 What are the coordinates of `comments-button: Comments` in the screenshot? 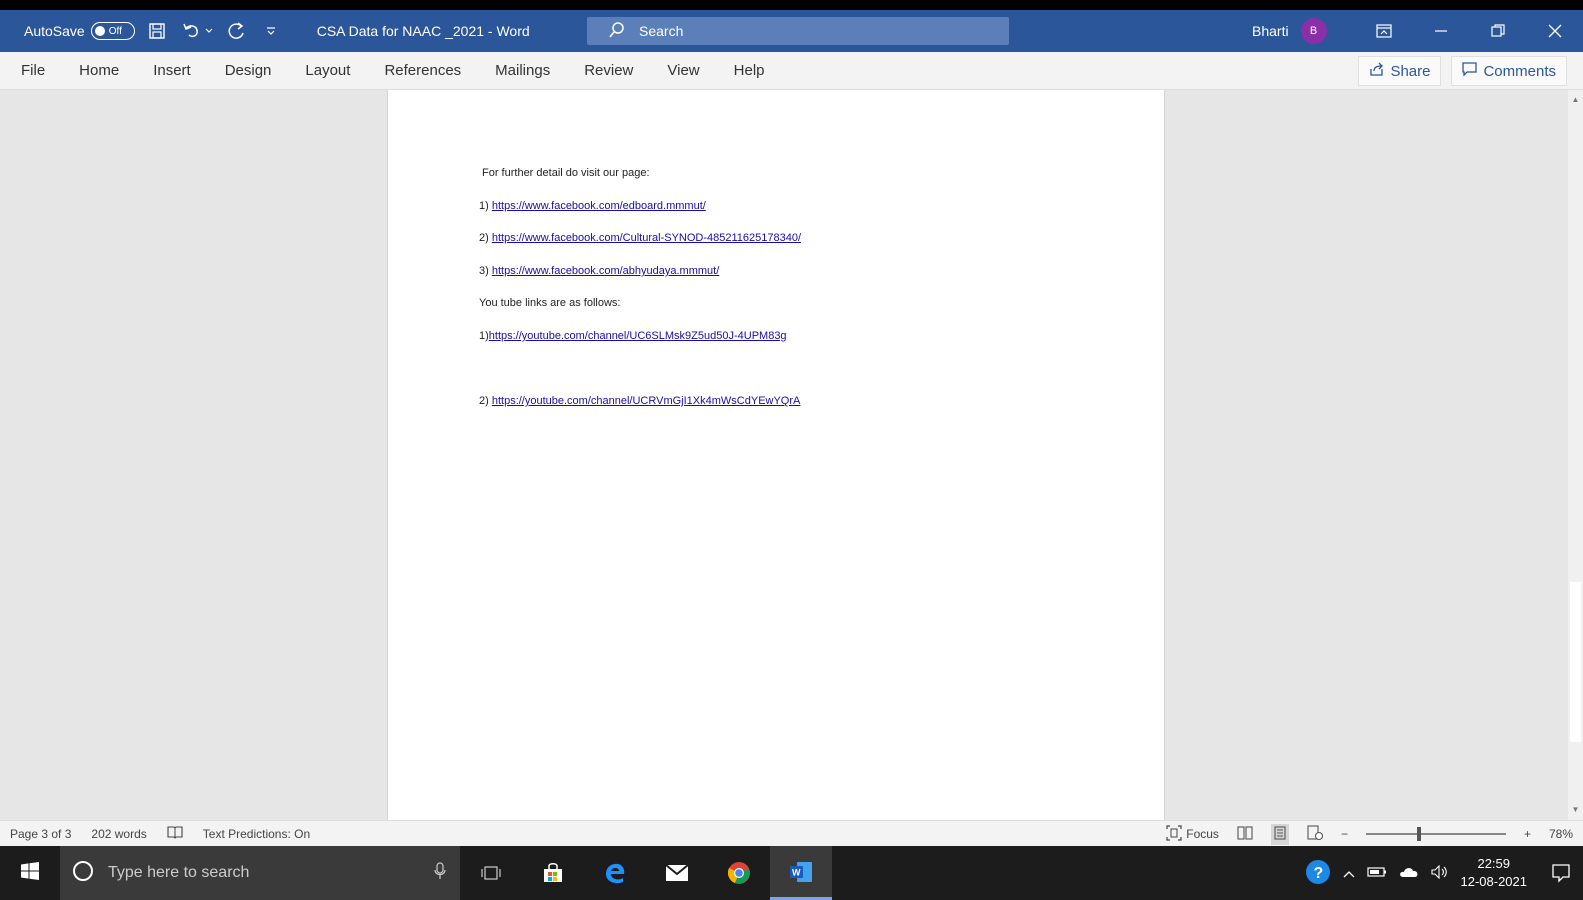 It's located at (1509, 71).